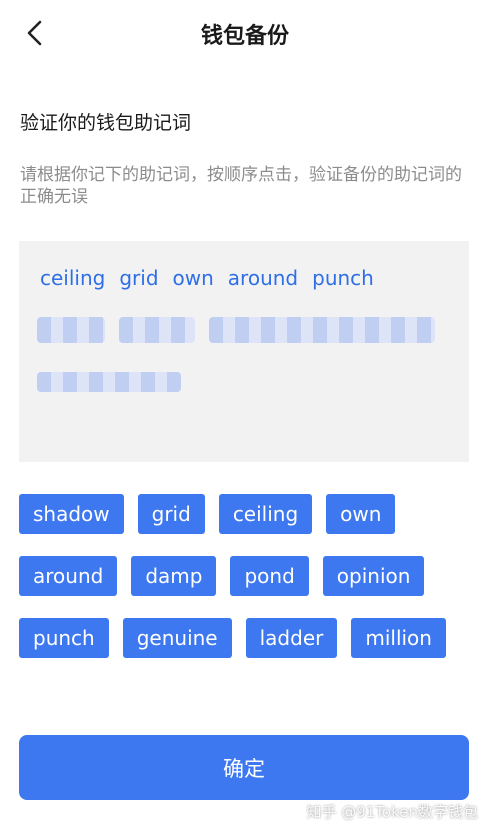 Image resolution: width=490 pixels, height=834 pixels. Describe the element at coordinates (392, 812) in the screenshot. I see `watermark: 知乎 @91Token数字钱包` at that location.